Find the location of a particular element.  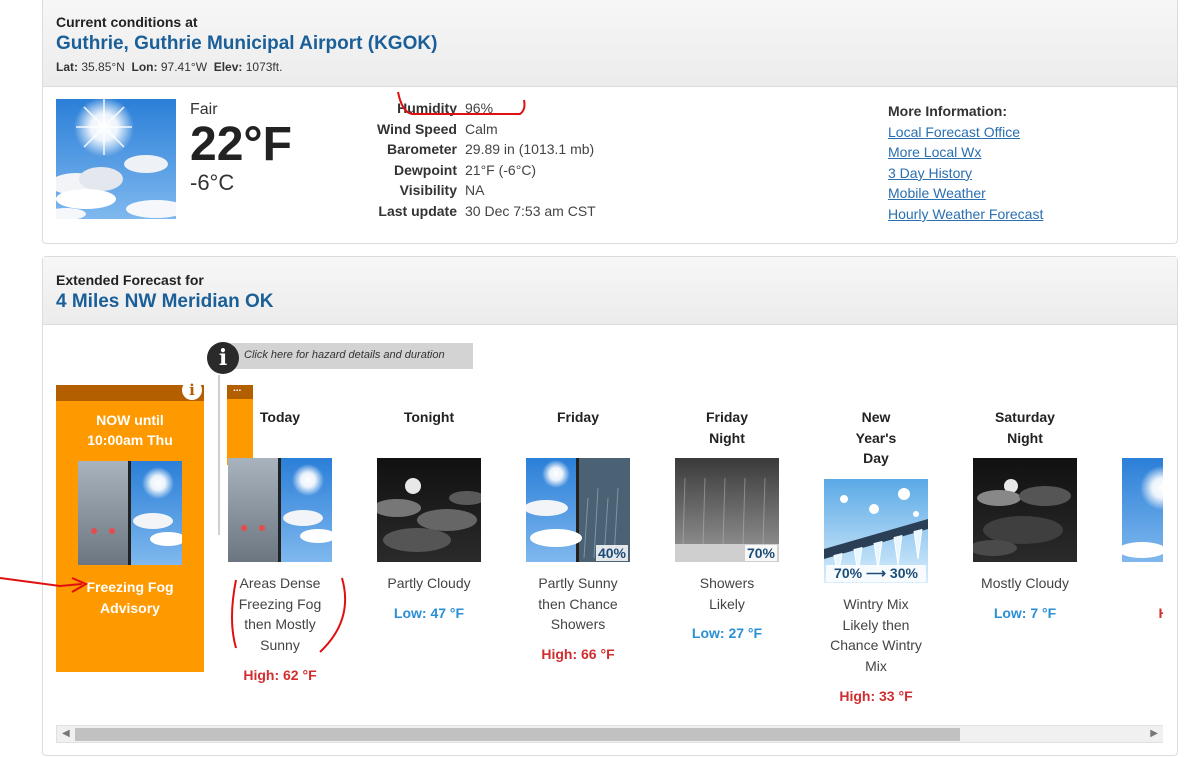

detail-key: Wind Speed is located at coordinates (417, 128).